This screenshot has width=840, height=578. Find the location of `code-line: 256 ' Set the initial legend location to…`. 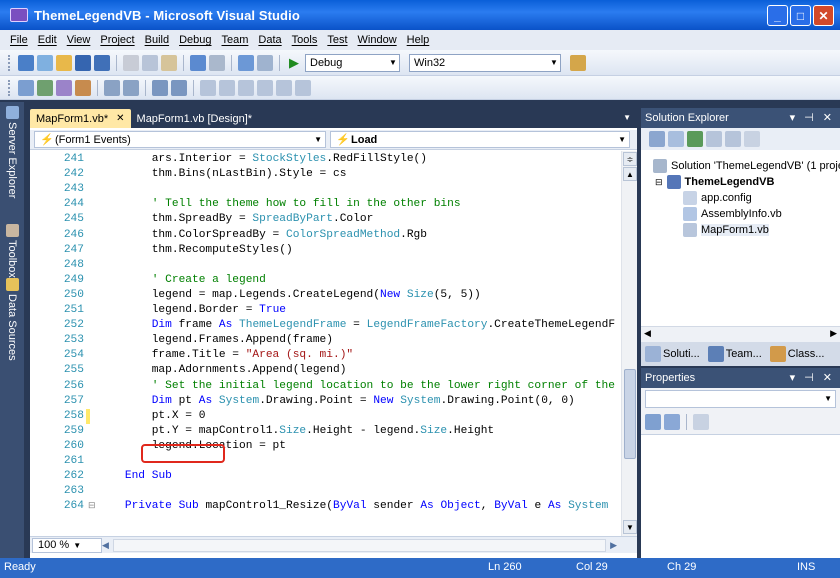

code-line: 256 ' Set the initial legend location to… is located at coordinates (325, 386).